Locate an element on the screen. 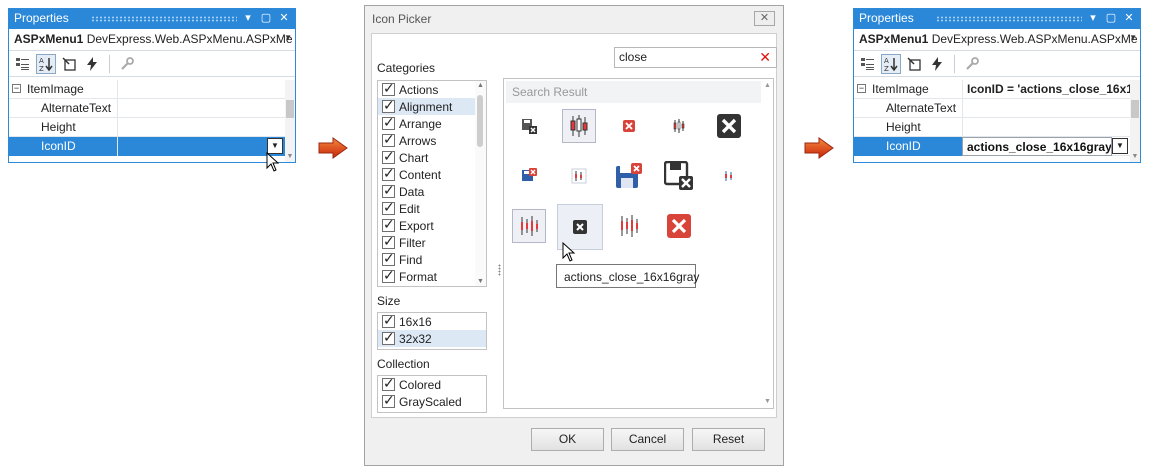  save-close-large-icon is located at coordinates (629, 176).